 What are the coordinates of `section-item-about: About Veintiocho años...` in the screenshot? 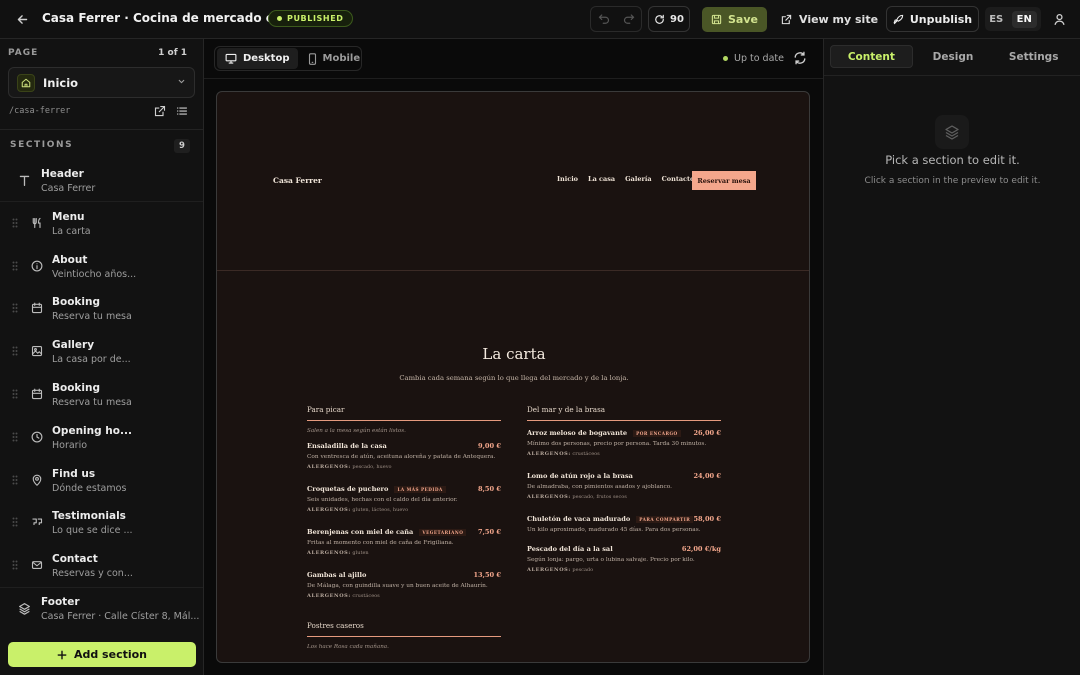 It's located at (101, 267).